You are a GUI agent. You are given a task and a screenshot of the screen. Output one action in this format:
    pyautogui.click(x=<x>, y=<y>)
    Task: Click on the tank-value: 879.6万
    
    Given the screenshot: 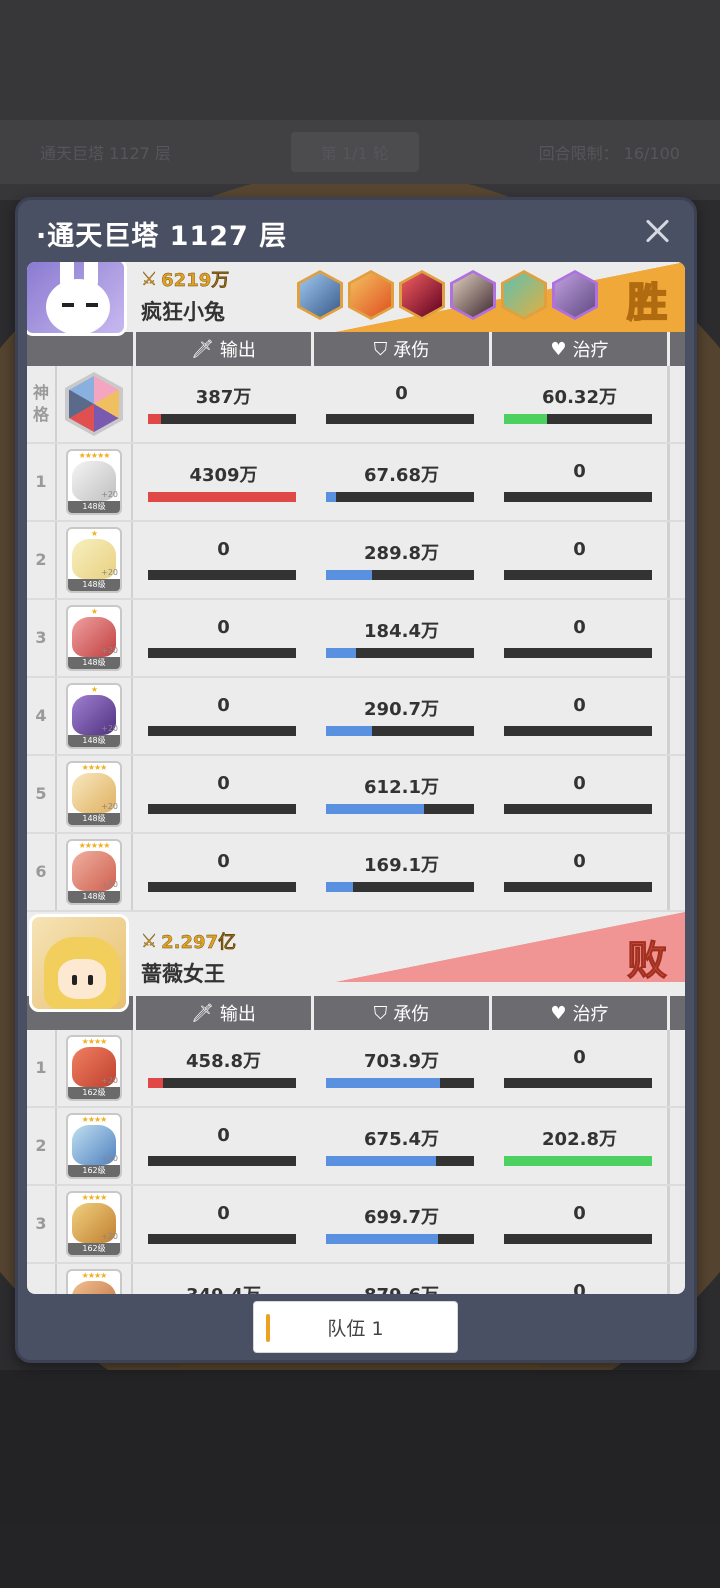 What is the action you would take?
    pyautogui.click(x=401, y=1287)
    